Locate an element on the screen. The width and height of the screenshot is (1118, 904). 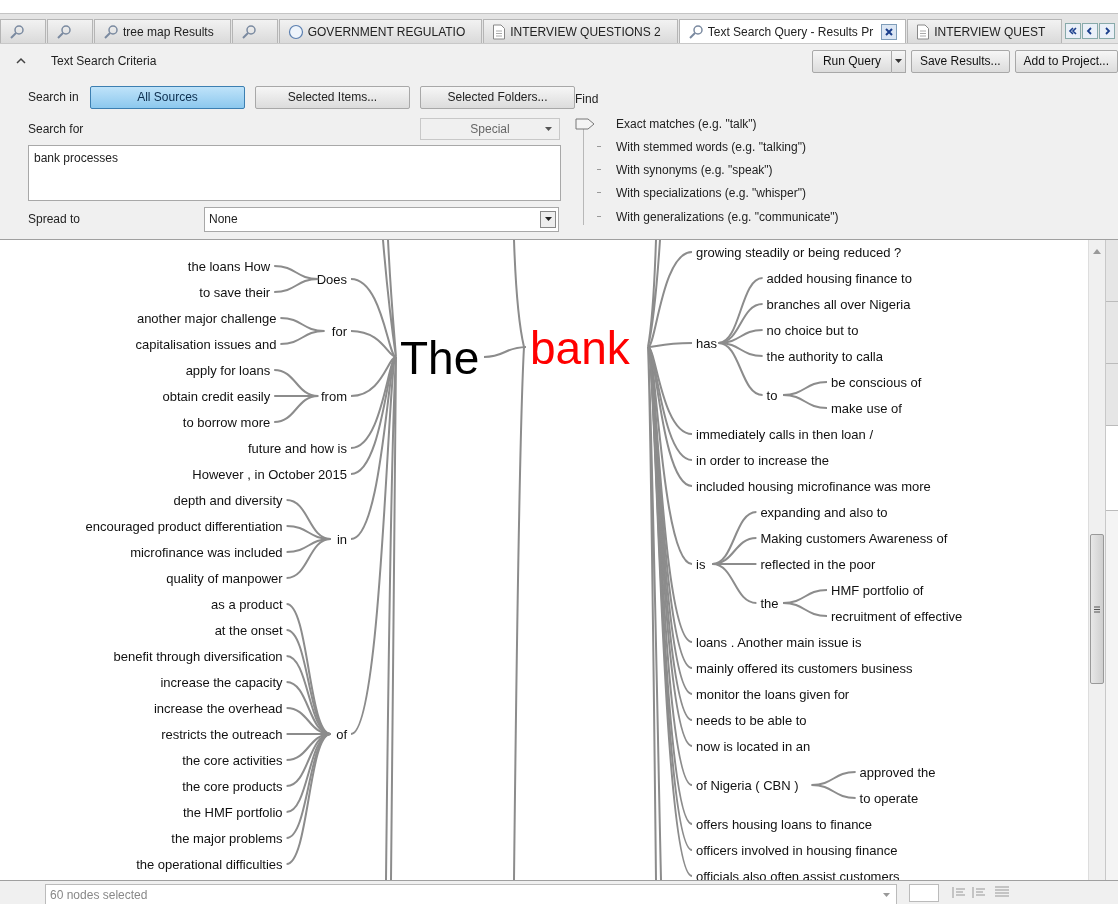
tree-phrase: mainly offered its customers business is located at coordinates (804, 668).